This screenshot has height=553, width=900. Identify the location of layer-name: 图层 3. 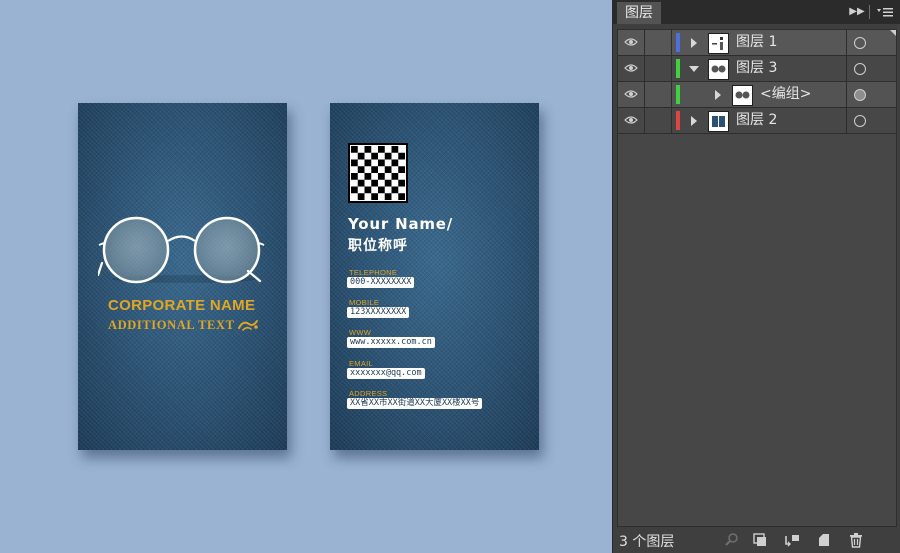
(756, 68).